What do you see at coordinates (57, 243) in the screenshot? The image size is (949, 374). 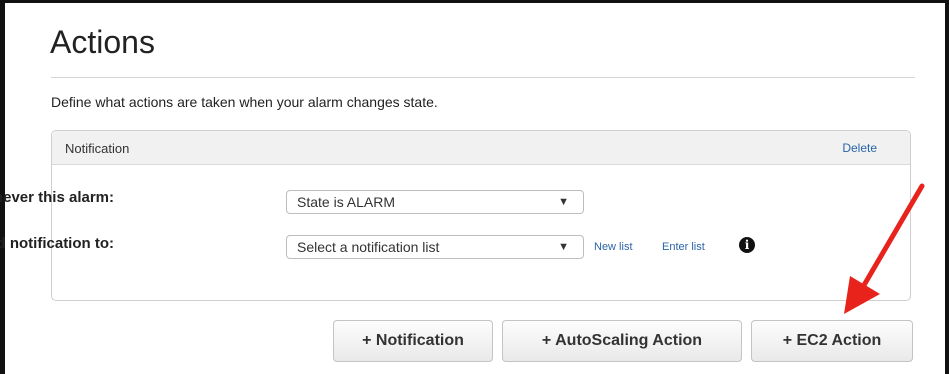 I see `send-notification-label: Send notification to:` at bounding box center [57, 243].